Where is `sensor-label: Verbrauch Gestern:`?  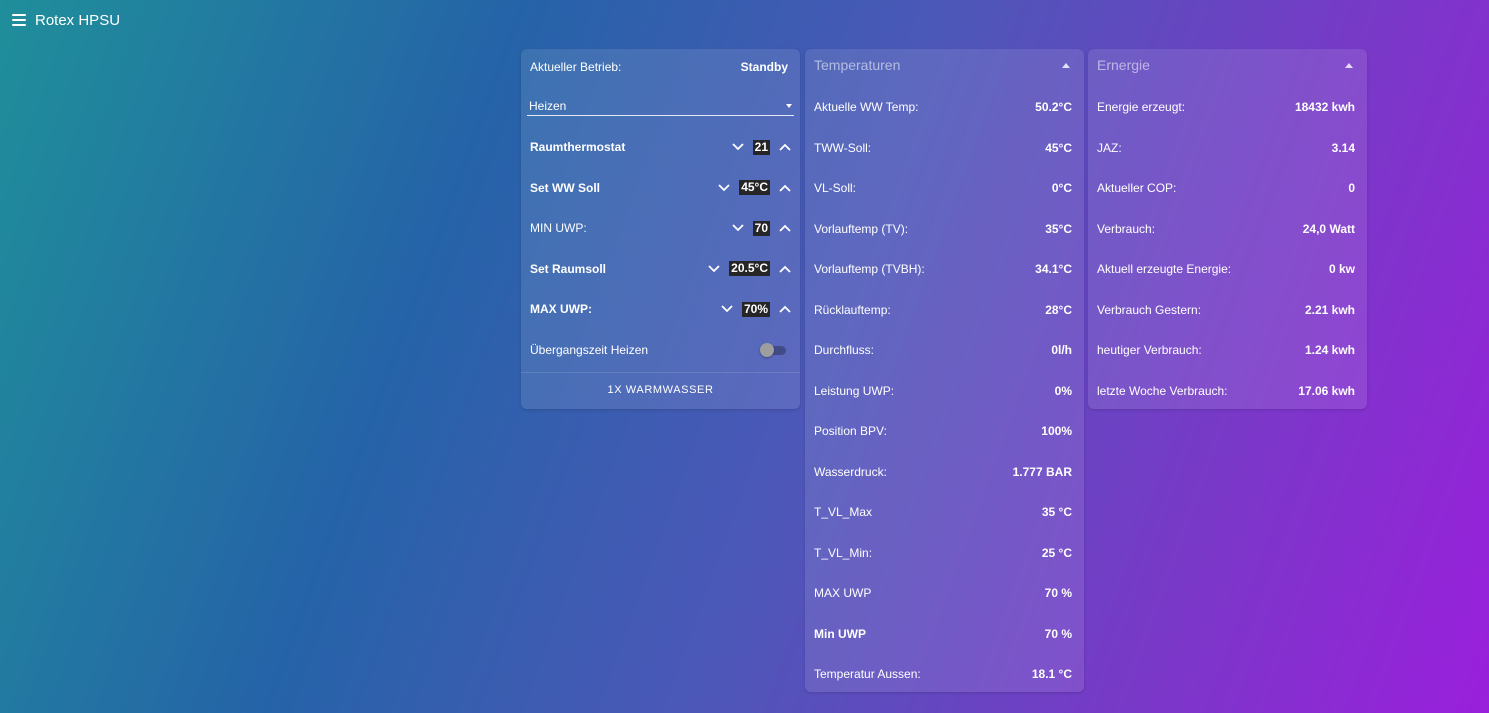
sensor-label: Verbrauch Gestern: is located at coordinates (1149, 309).